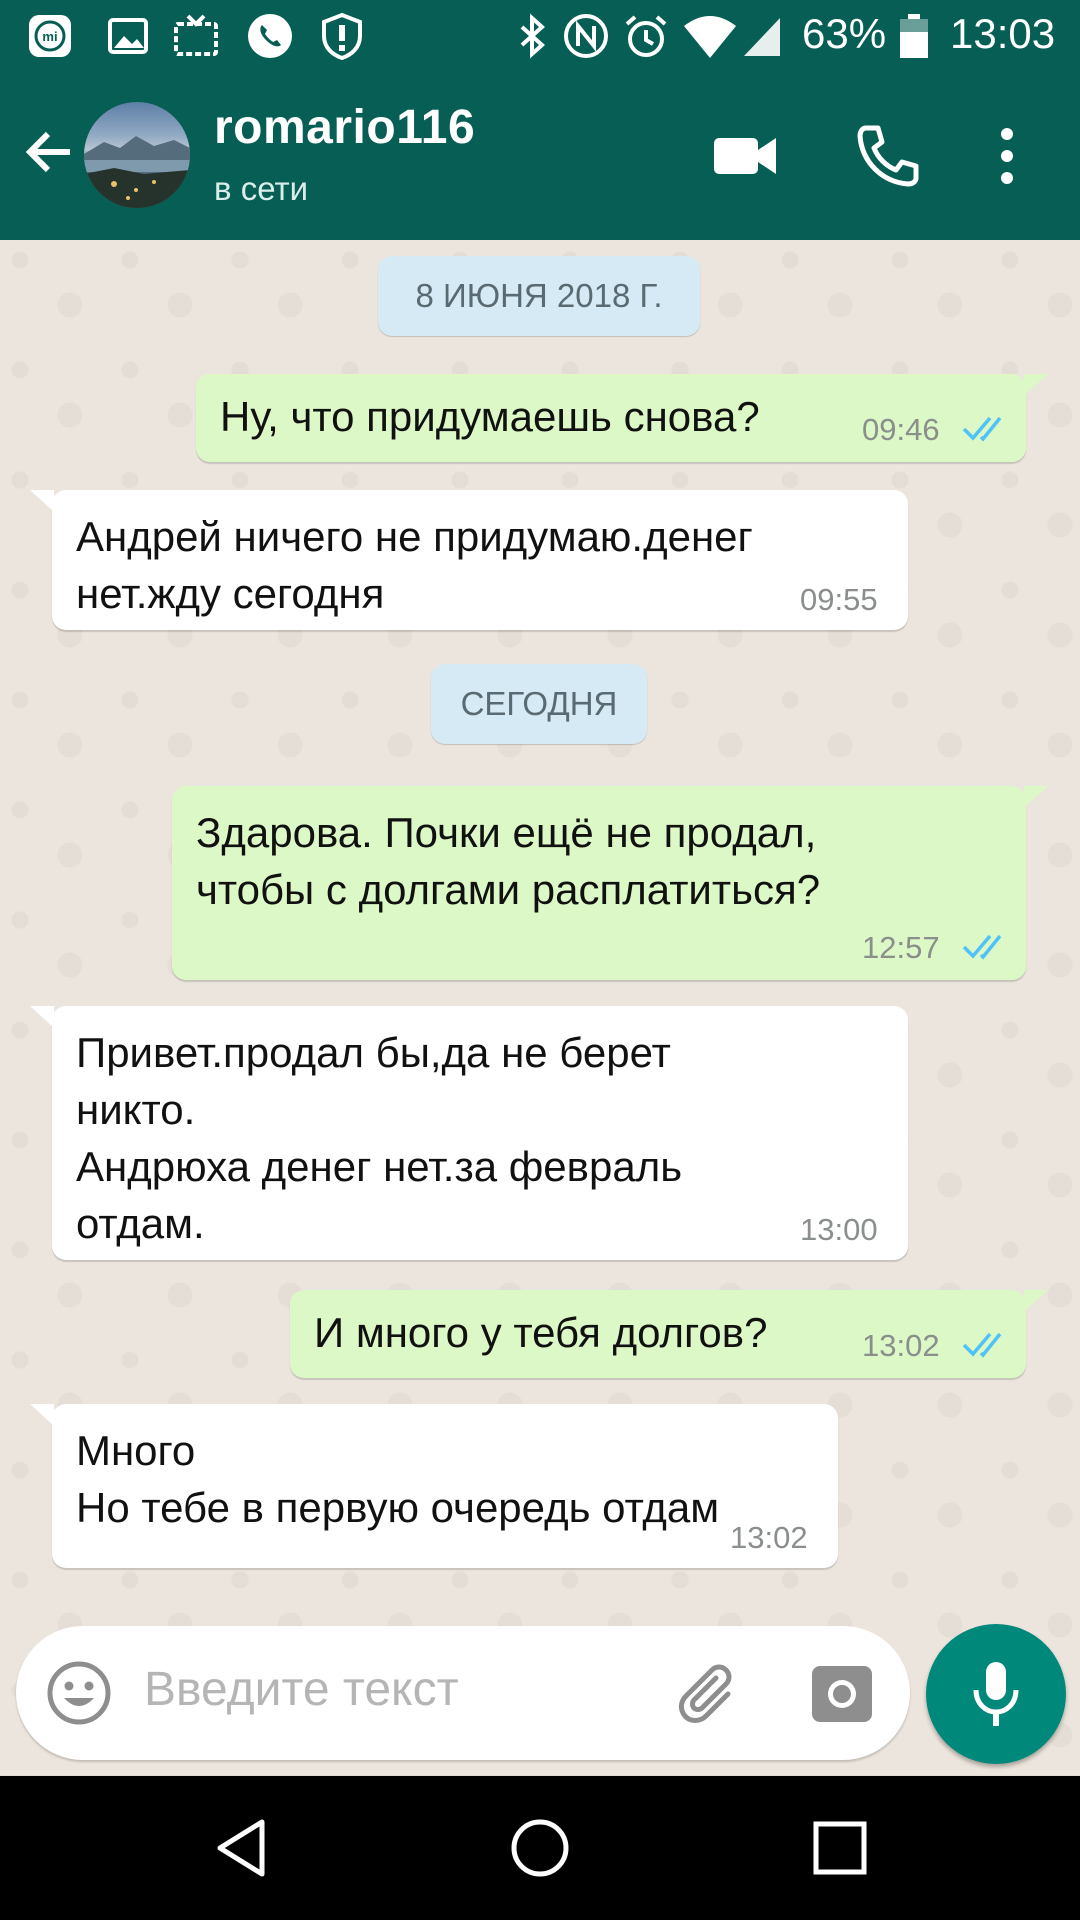 Image resolution: width=1080 pixels, height=1920 pixels. Describe the element at coordinates (261, 188) in the screenshot. I see `contact-status: в сети` at that location.